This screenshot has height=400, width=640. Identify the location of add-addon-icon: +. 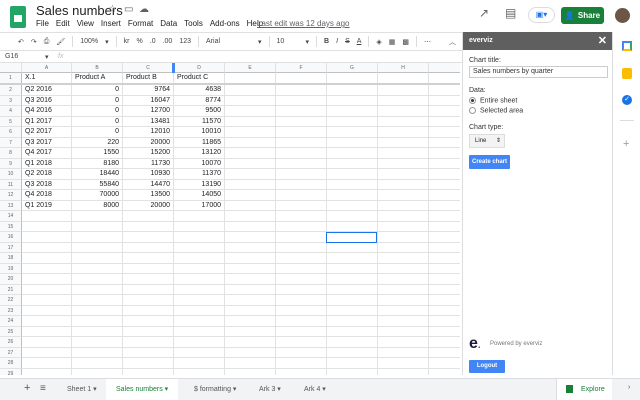
(626, 144).